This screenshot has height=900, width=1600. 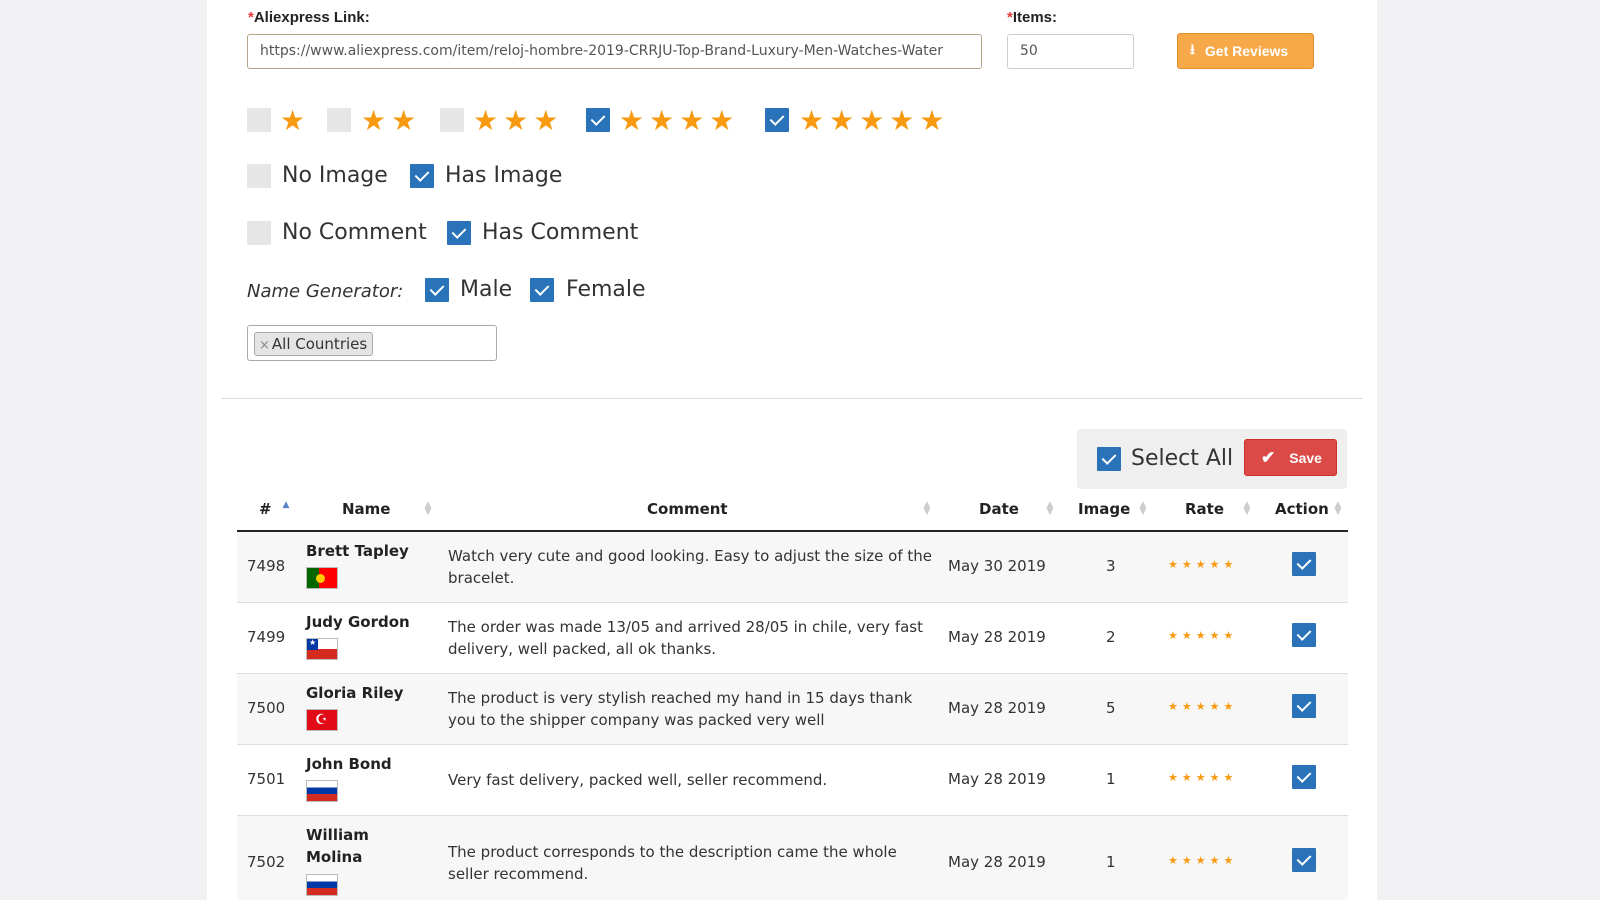 I want to click on col-header-id: #, so click(x=265, y=509).